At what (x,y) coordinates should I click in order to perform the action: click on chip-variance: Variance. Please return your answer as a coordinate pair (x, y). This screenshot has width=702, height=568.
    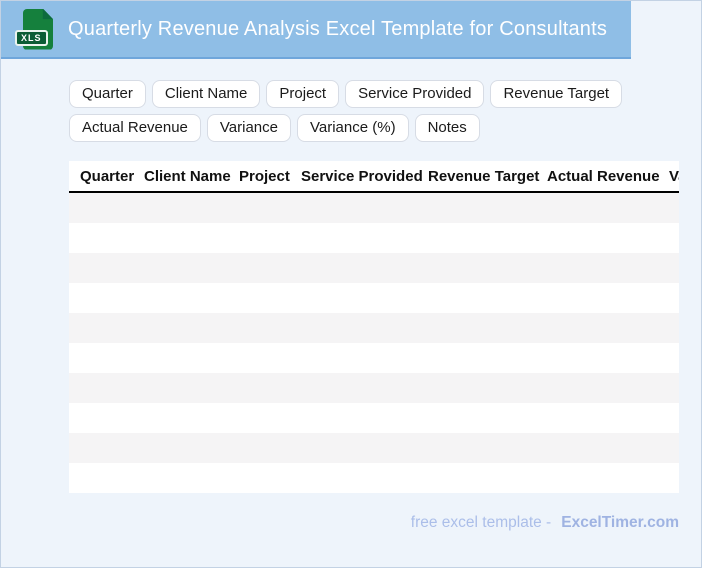
    Looking at the image, I should click on (248, 128).